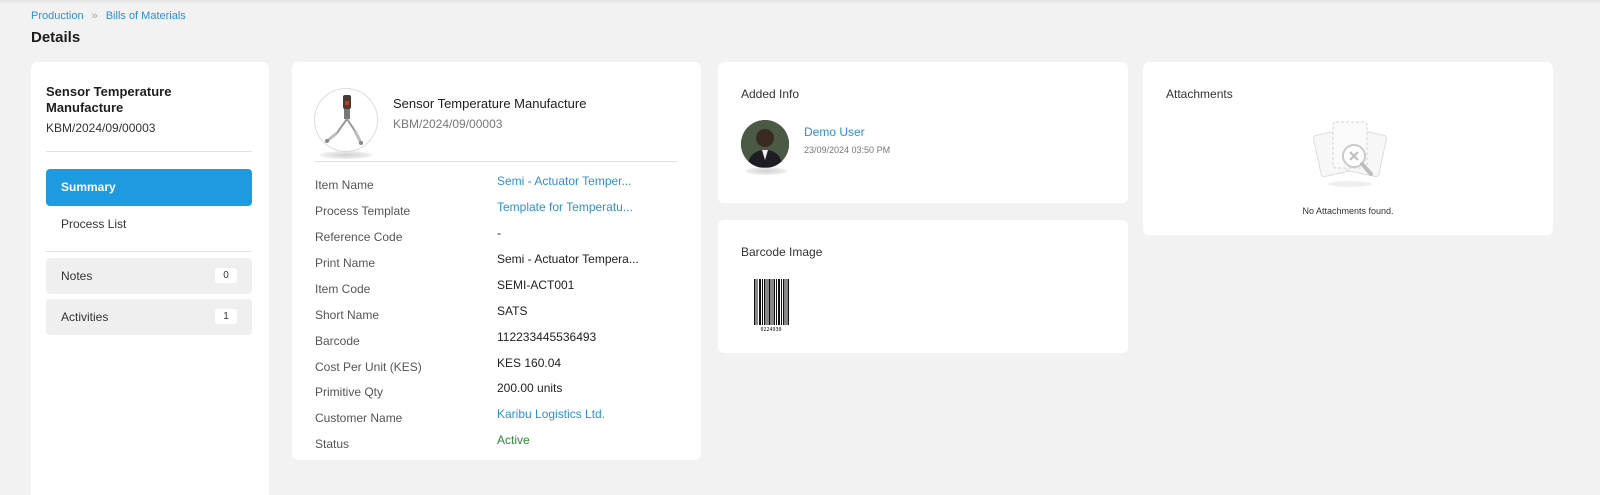  Describe the element at coordinates (499, 233) in the screenshot. I see `field-value: -` at that location.